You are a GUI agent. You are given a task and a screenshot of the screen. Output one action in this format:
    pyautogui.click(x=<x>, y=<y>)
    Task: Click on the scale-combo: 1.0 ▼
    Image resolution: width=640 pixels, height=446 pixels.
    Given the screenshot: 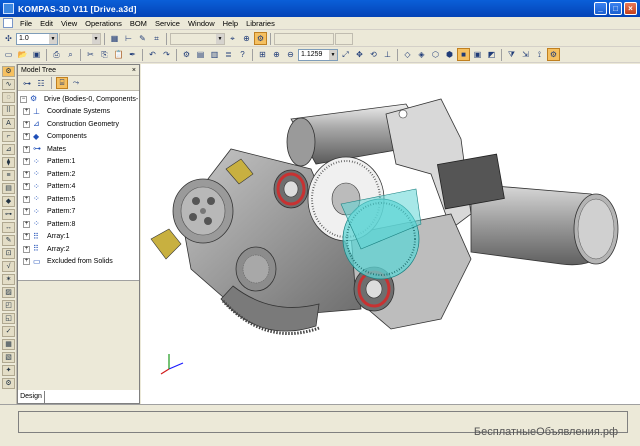 What is the action you would take?
    pyautogui.click(x=37, y=38)
    